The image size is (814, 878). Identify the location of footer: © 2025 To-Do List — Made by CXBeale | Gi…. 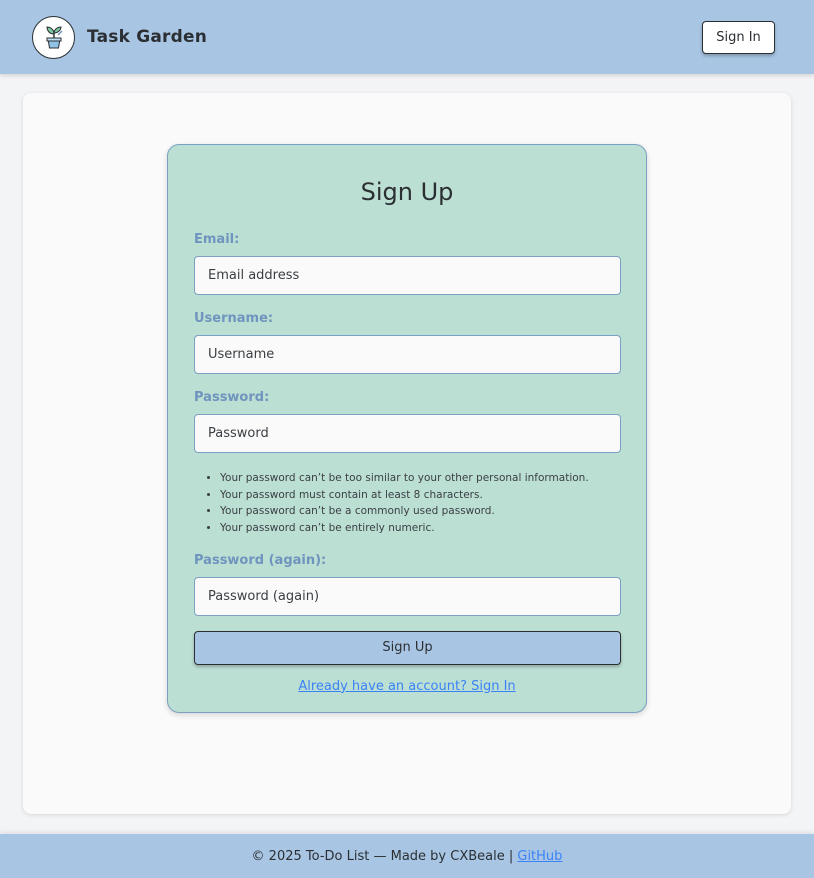
(407, 856).